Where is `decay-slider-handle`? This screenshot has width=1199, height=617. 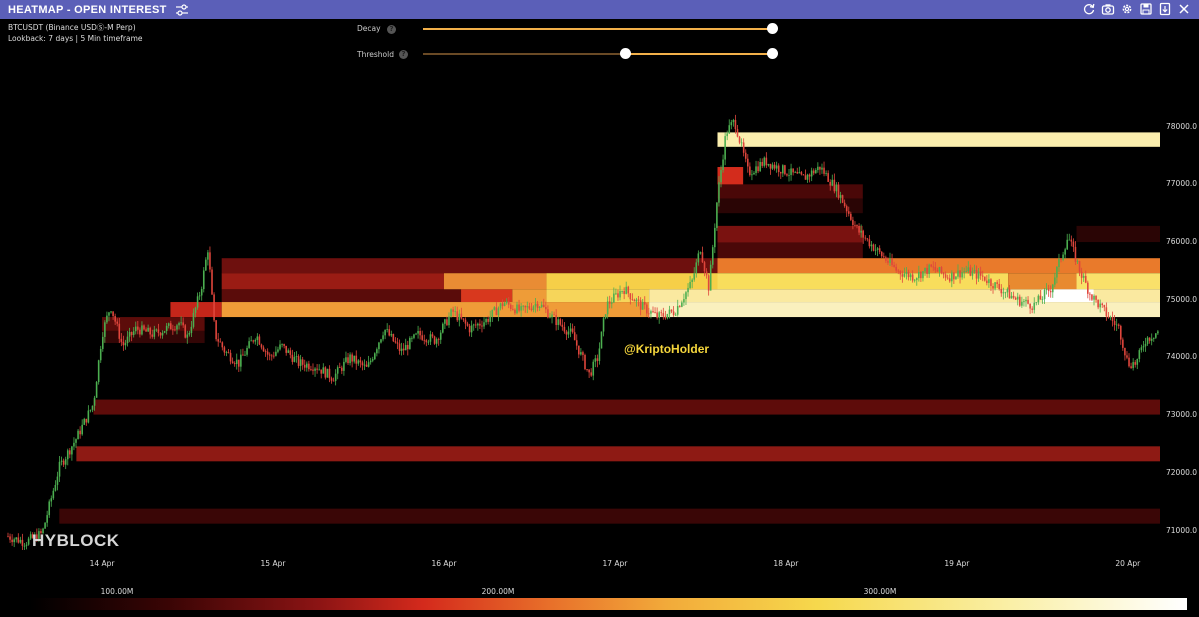
decay-slider-handle is located at coordinates (772, 28).